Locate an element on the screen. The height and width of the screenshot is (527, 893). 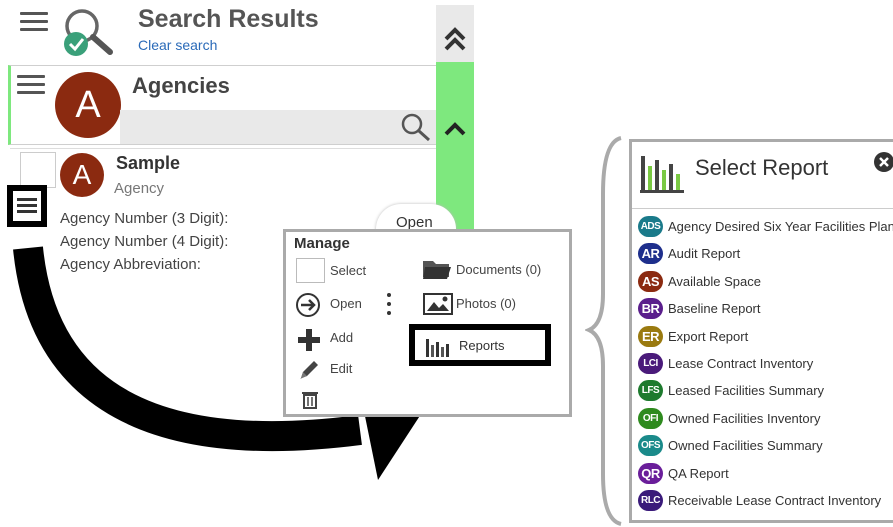
report-panel-title: Select Report is located at coordinates (762, 167).